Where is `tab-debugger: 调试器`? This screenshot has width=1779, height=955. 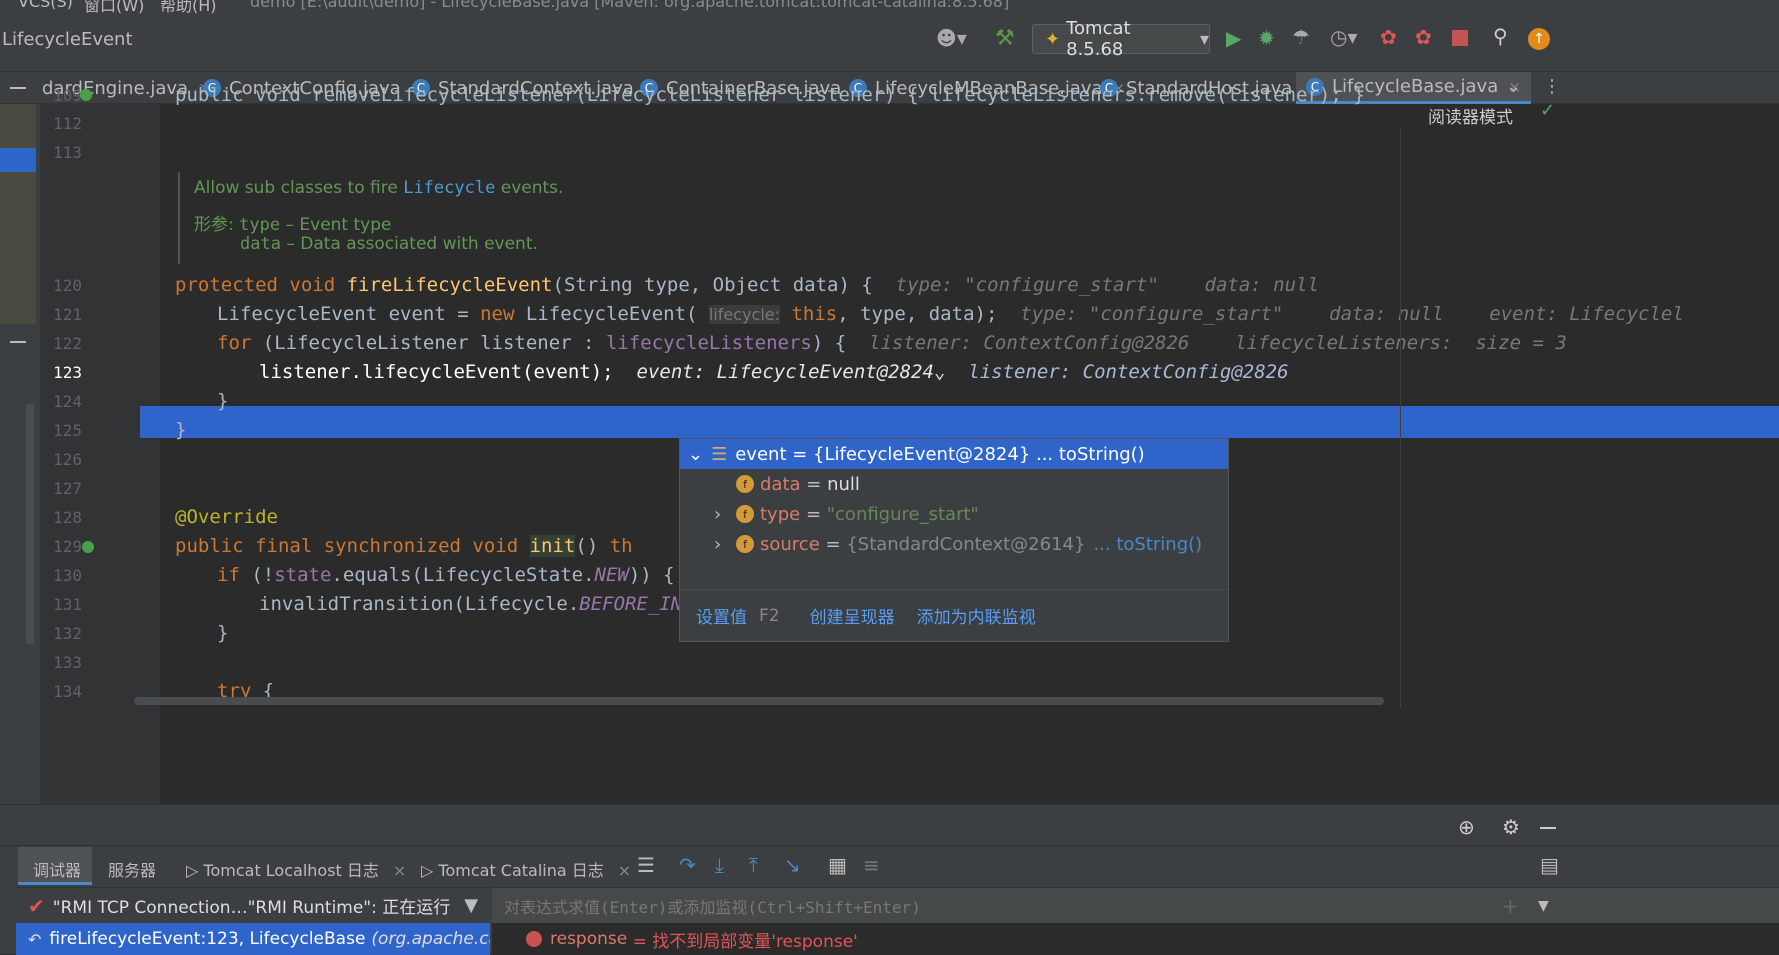 tab-debugger: 调试器 is located at coordinates (57, 869).